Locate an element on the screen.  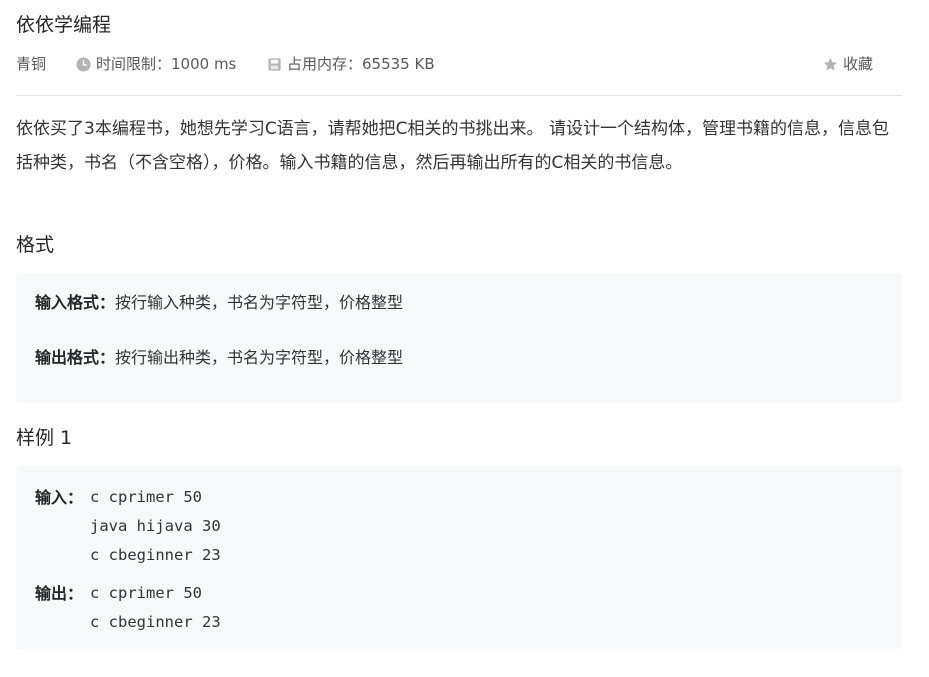
time-limit-text: 时间限制：1000 ms is located at coordinates (166, 64).